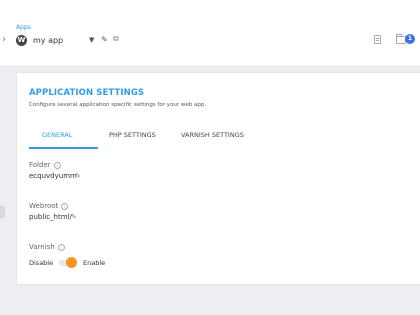 Image resolution: width=420 pixels, height=315 pixels. Describe the element at coordinates (45, 165) in the screenshot. I see `folder-label: Folder i` at that location.